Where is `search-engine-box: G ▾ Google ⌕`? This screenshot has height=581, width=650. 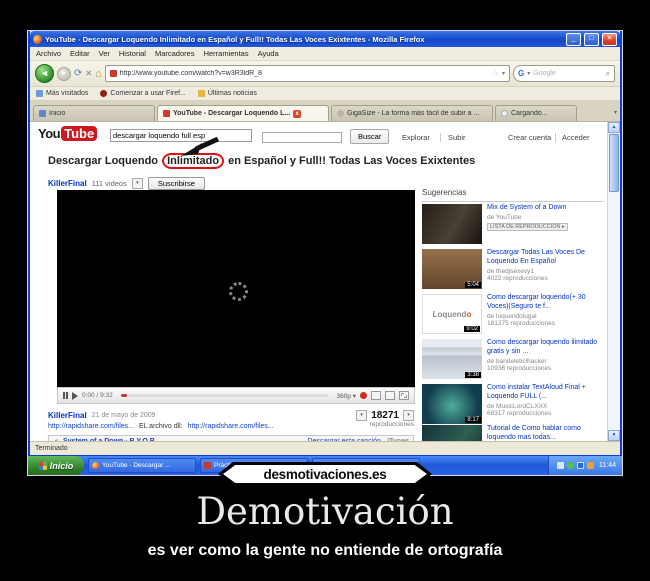
search-engine-box: G ▾ Google ⌕ is located at coordinates (564, 73).